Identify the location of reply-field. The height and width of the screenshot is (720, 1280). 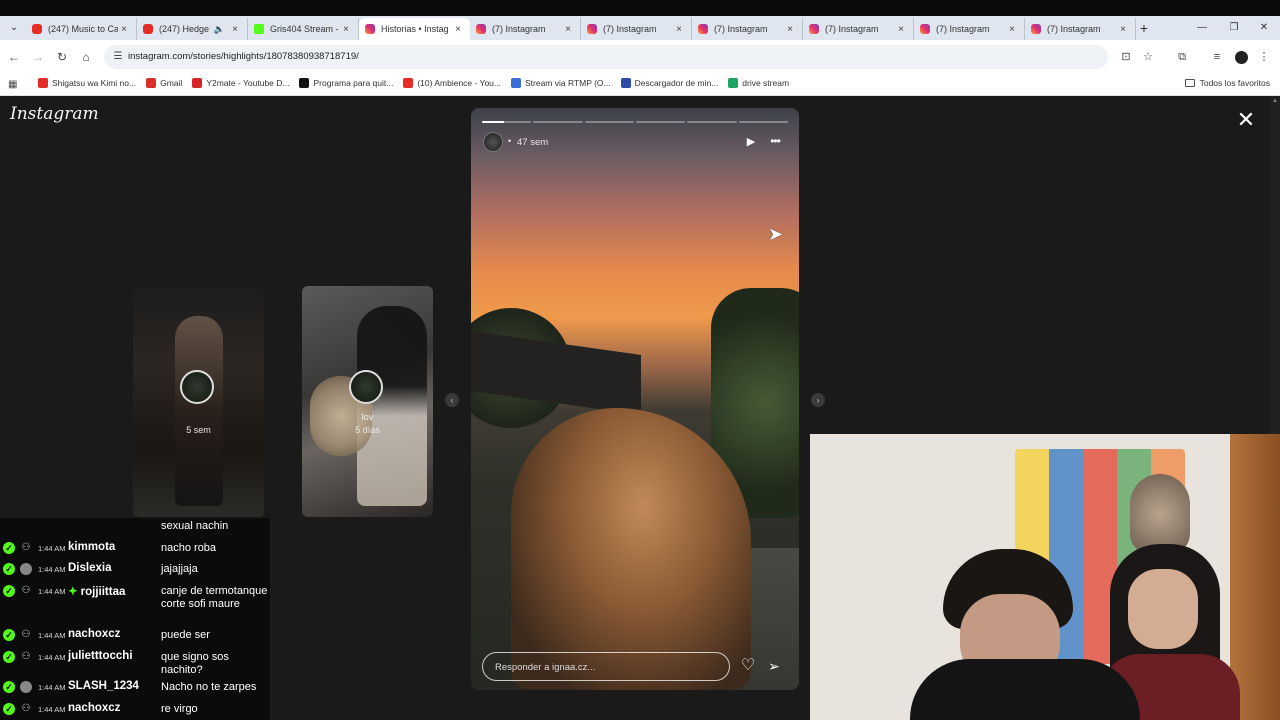
(606, 666).